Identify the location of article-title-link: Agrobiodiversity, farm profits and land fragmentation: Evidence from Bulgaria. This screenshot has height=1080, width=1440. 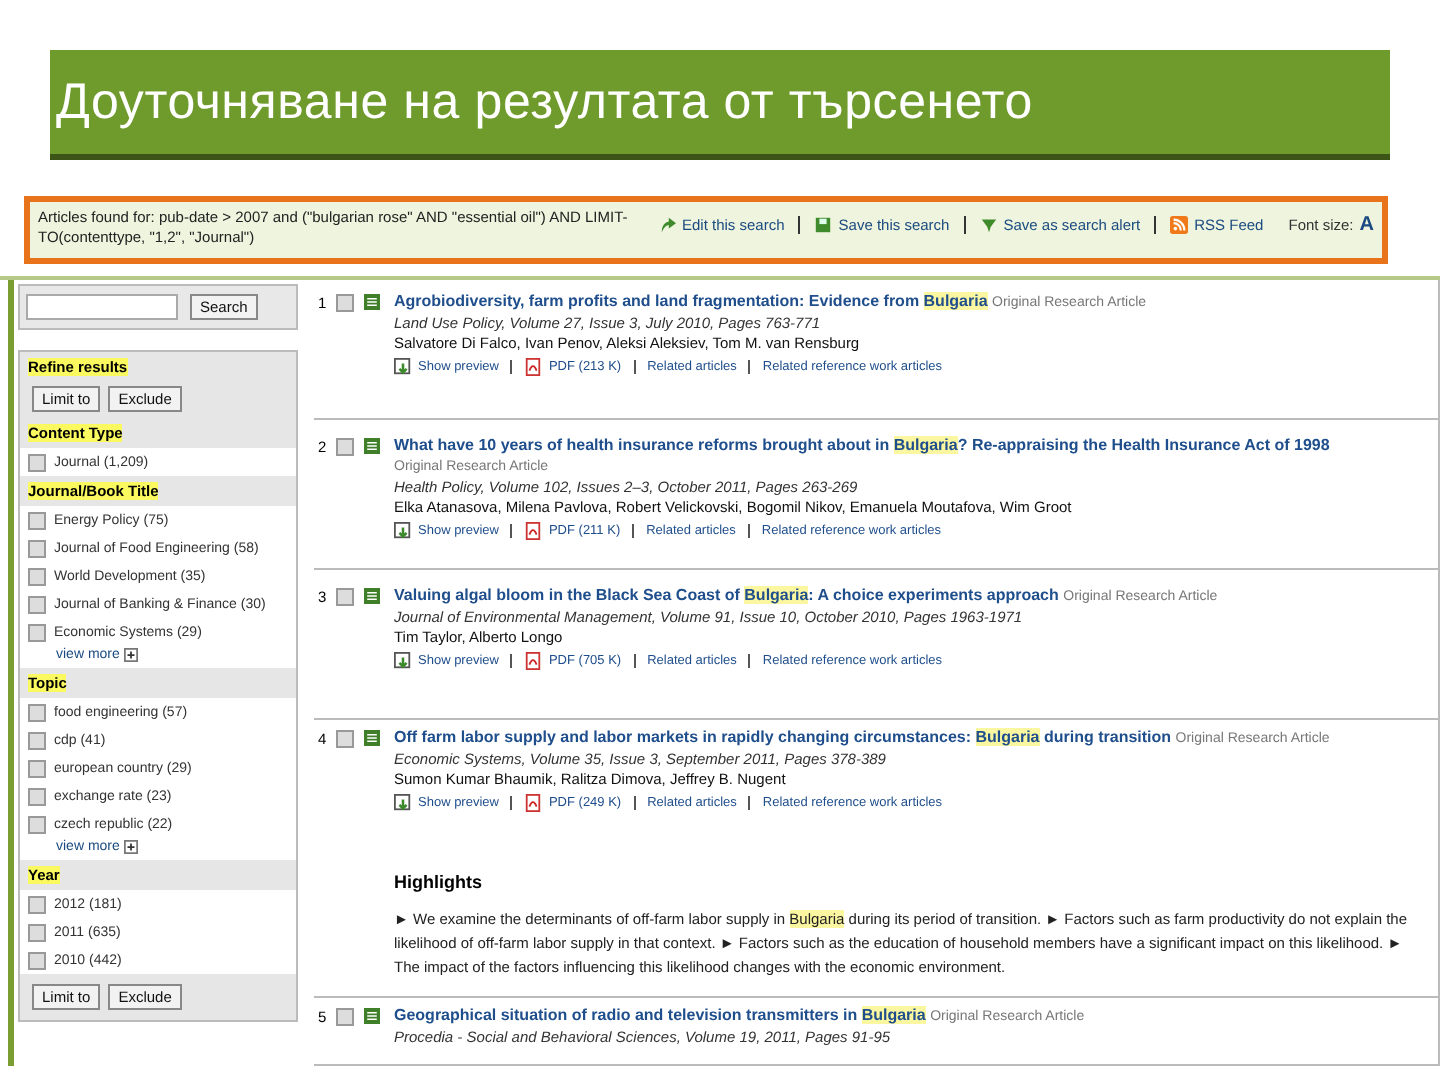
(691, 301).